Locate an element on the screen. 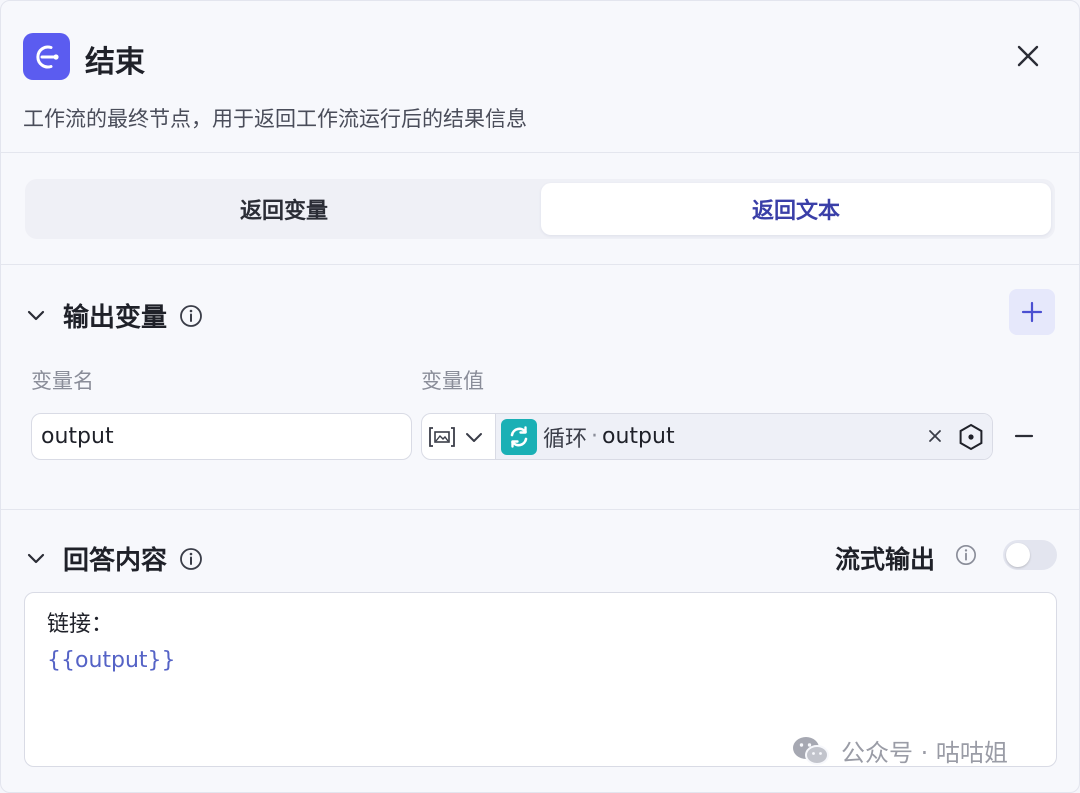 The width and height of the screenshot is (1080, 793). stream-output-toggle is located at coordinates (1030, 555).